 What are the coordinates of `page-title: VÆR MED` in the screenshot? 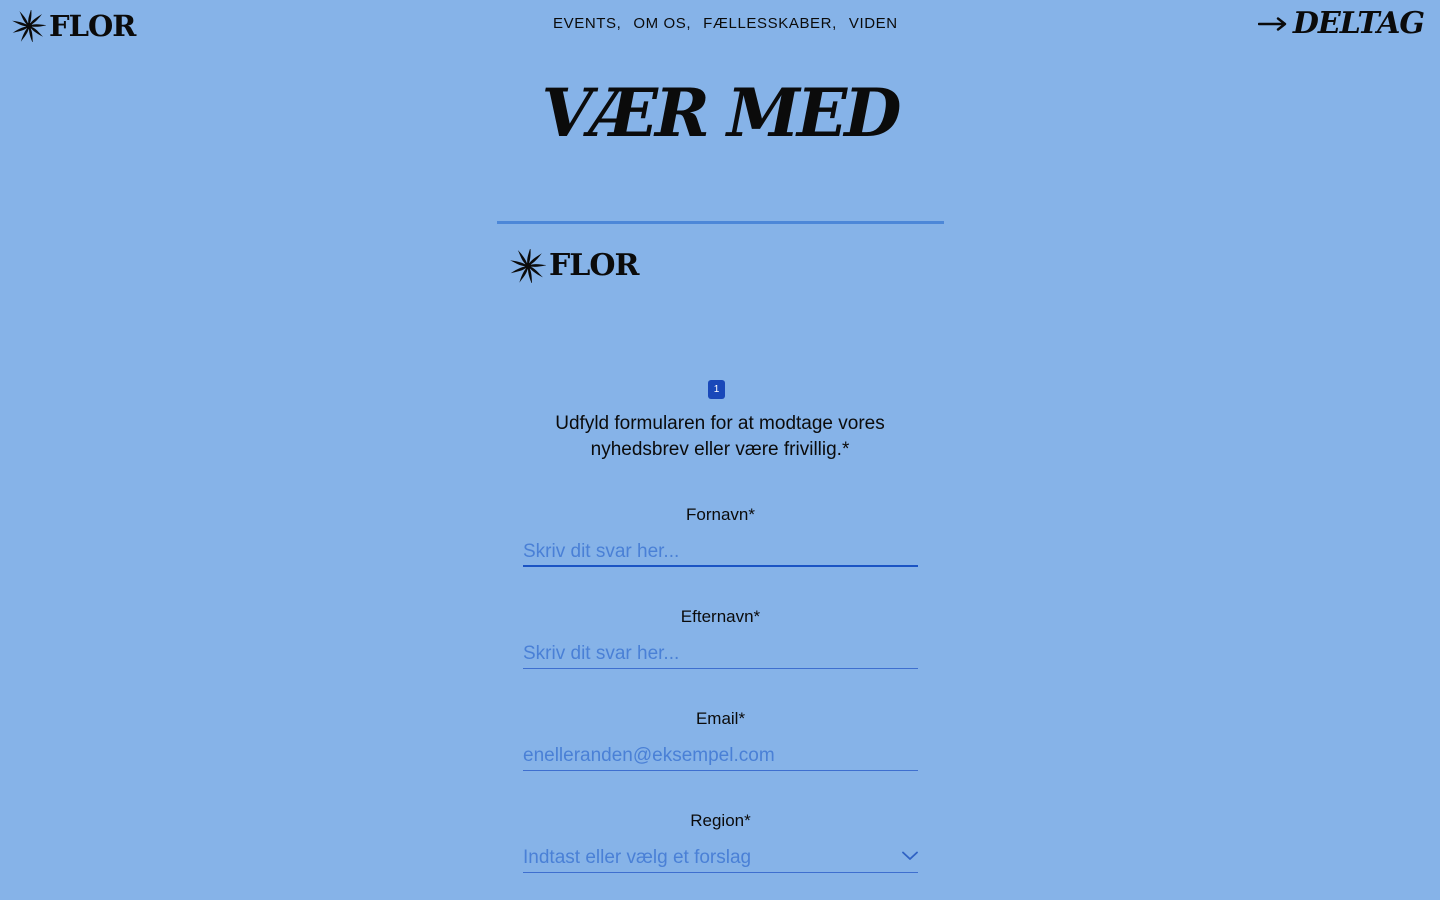 It's located at (721, 113).